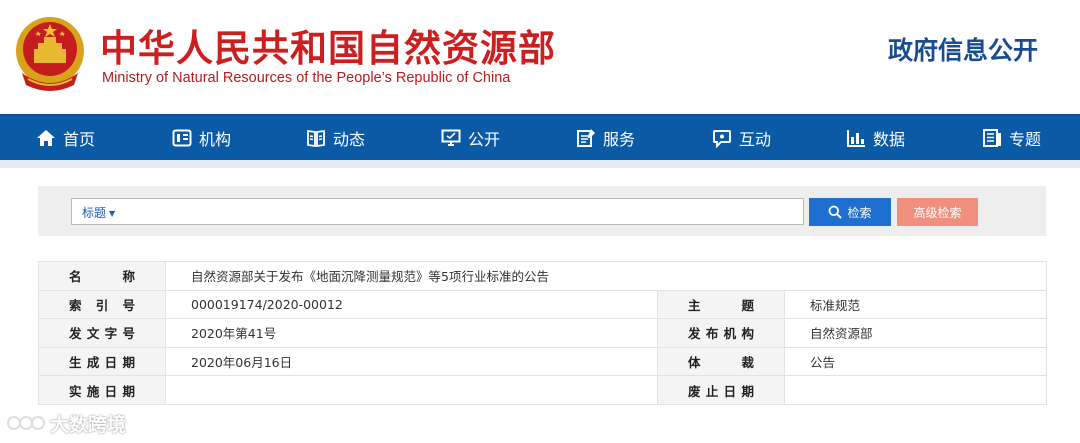  I want to click on expiry-date-value, so click(915, 390).